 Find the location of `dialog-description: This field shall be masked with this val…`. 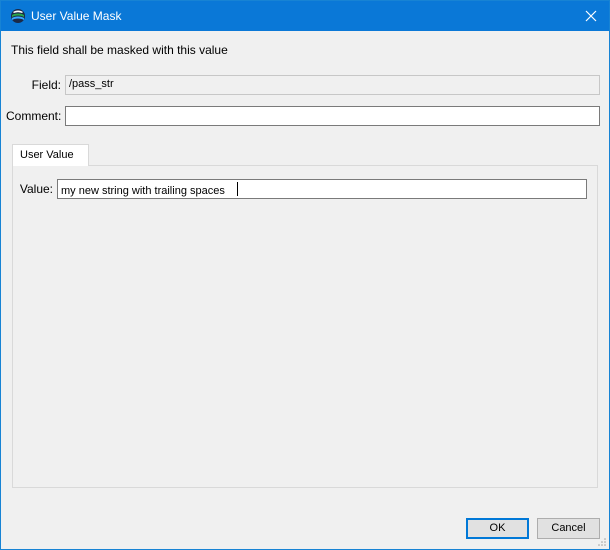

dialog-description: This field shall be masked with this val… is located at coordinates (119, 50).